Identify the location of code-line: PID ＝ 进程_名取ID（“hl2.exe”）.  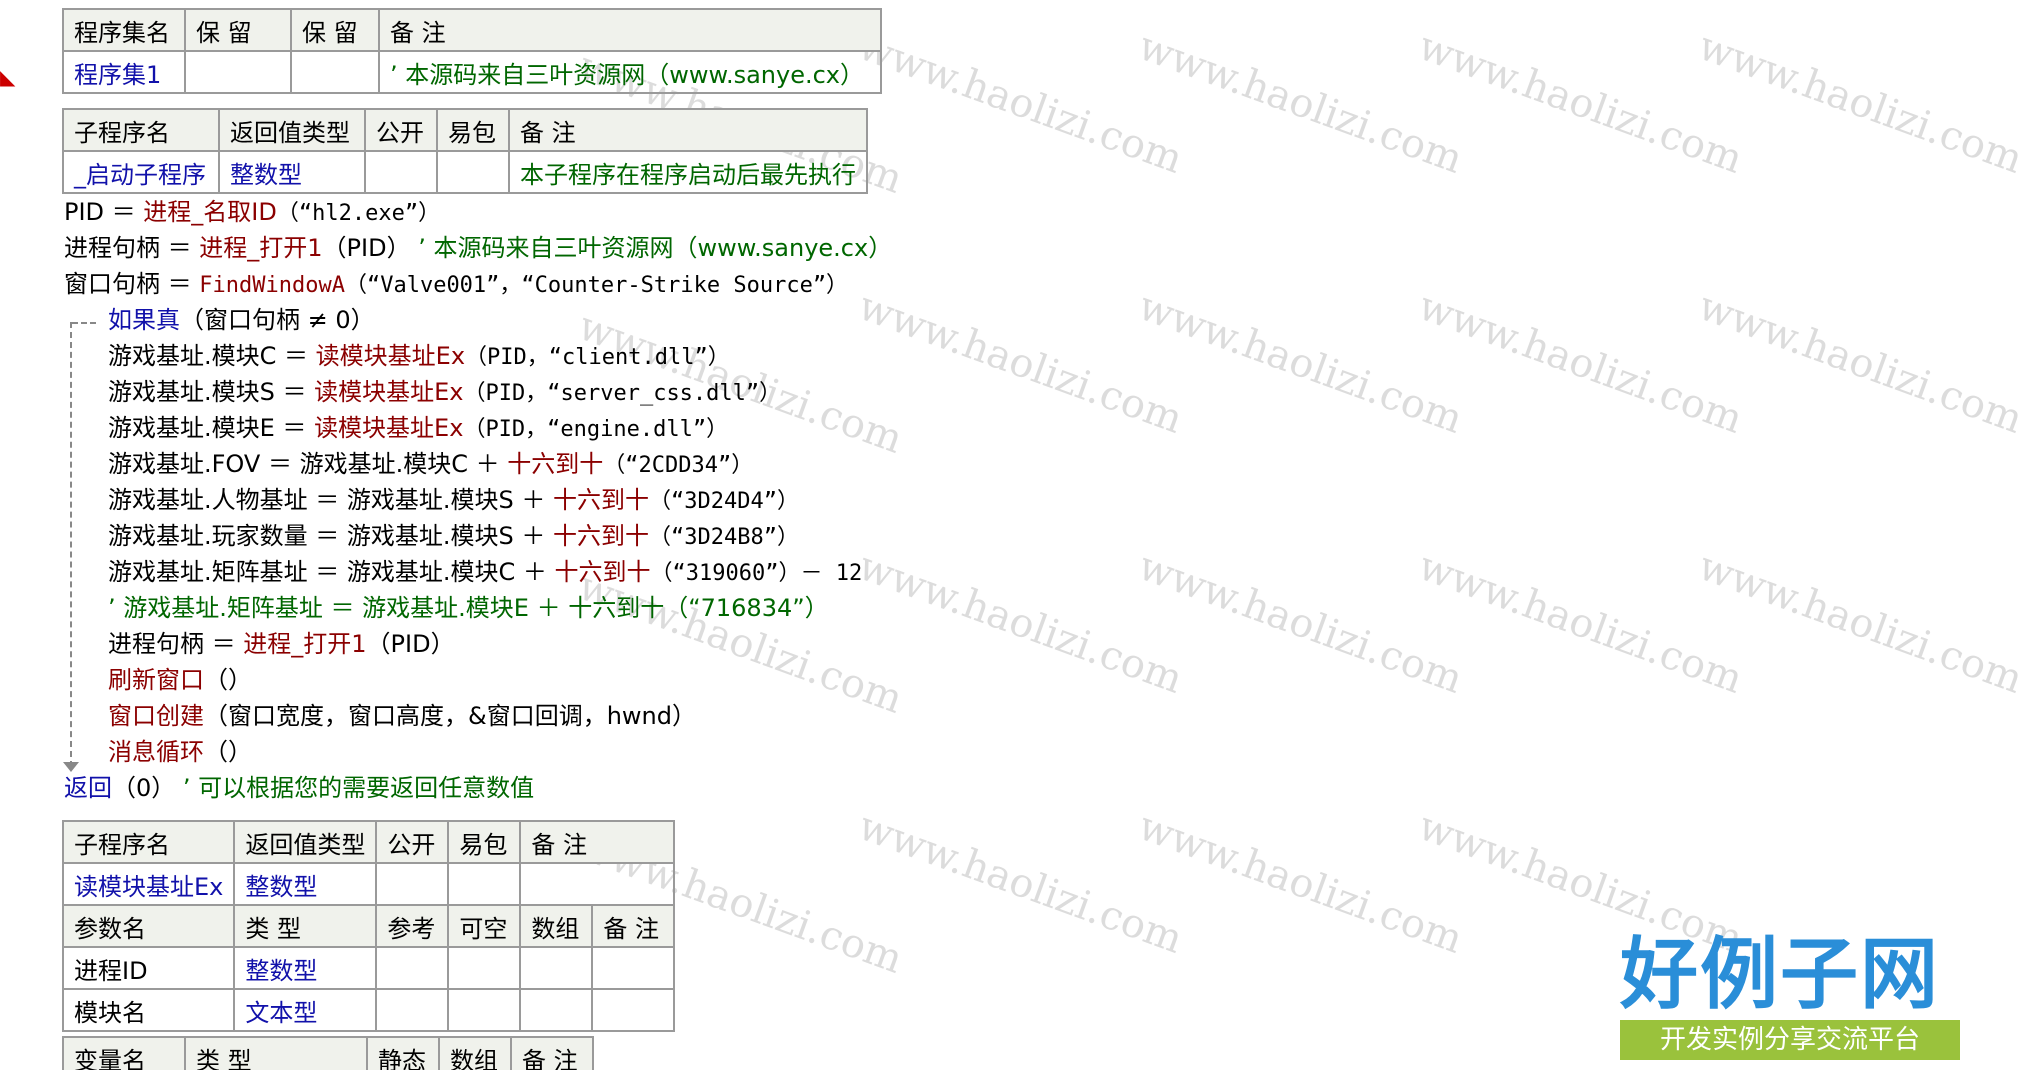
(252, 213).